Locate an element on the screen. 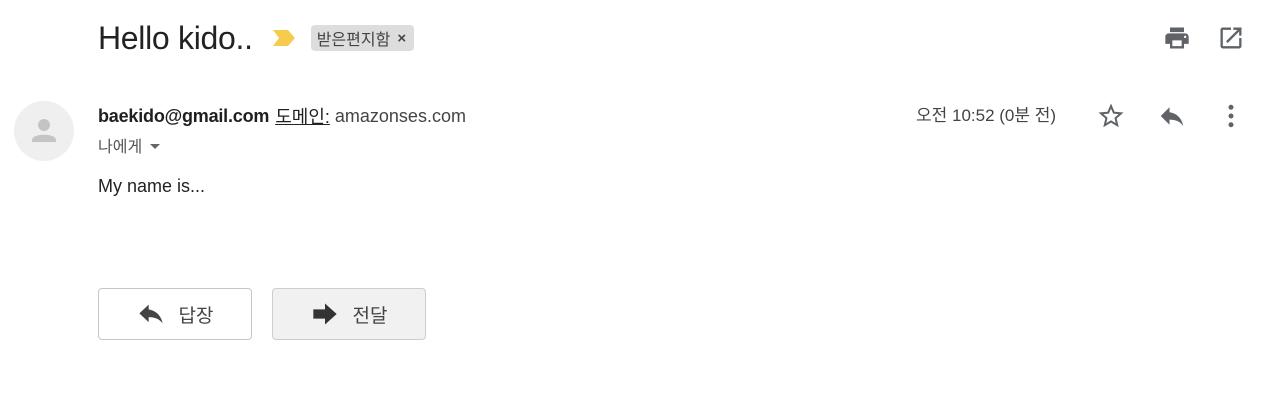  forward-button: 전달 is located at coordinates (349, 314).